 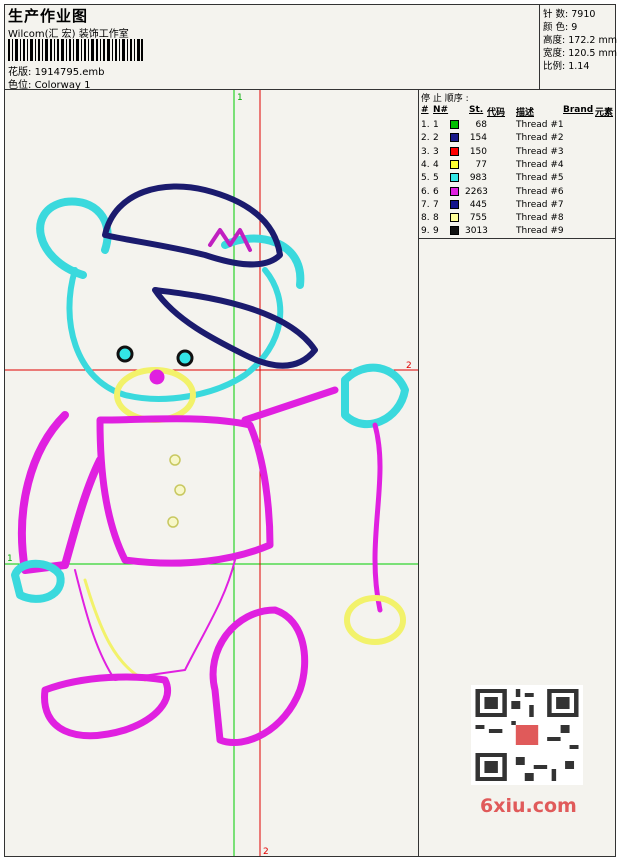 What do you see at coordinates (375, 620) in the screenshot?
I see `yoyo` at bounding box center [375, 620].